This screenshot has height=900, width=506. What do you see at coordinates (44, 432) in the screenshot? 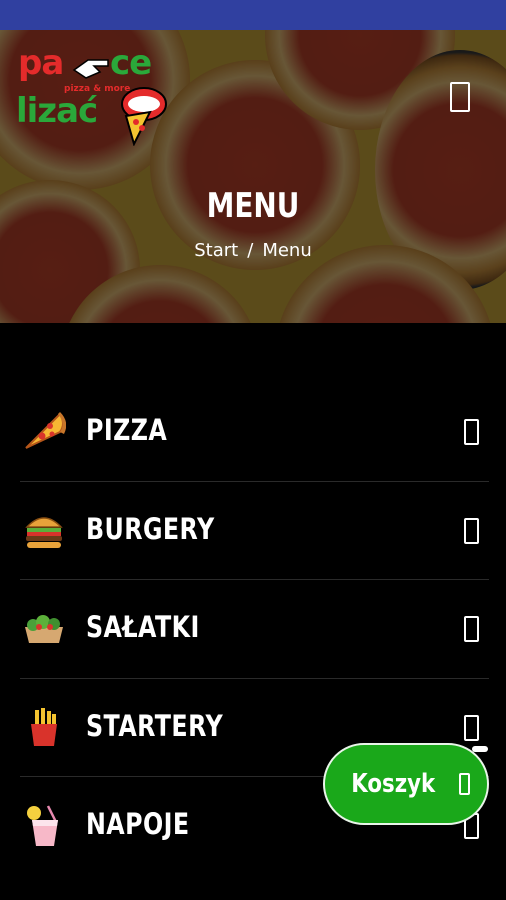
I see `pizza-slice-icon` at bounding box center [44, 432].